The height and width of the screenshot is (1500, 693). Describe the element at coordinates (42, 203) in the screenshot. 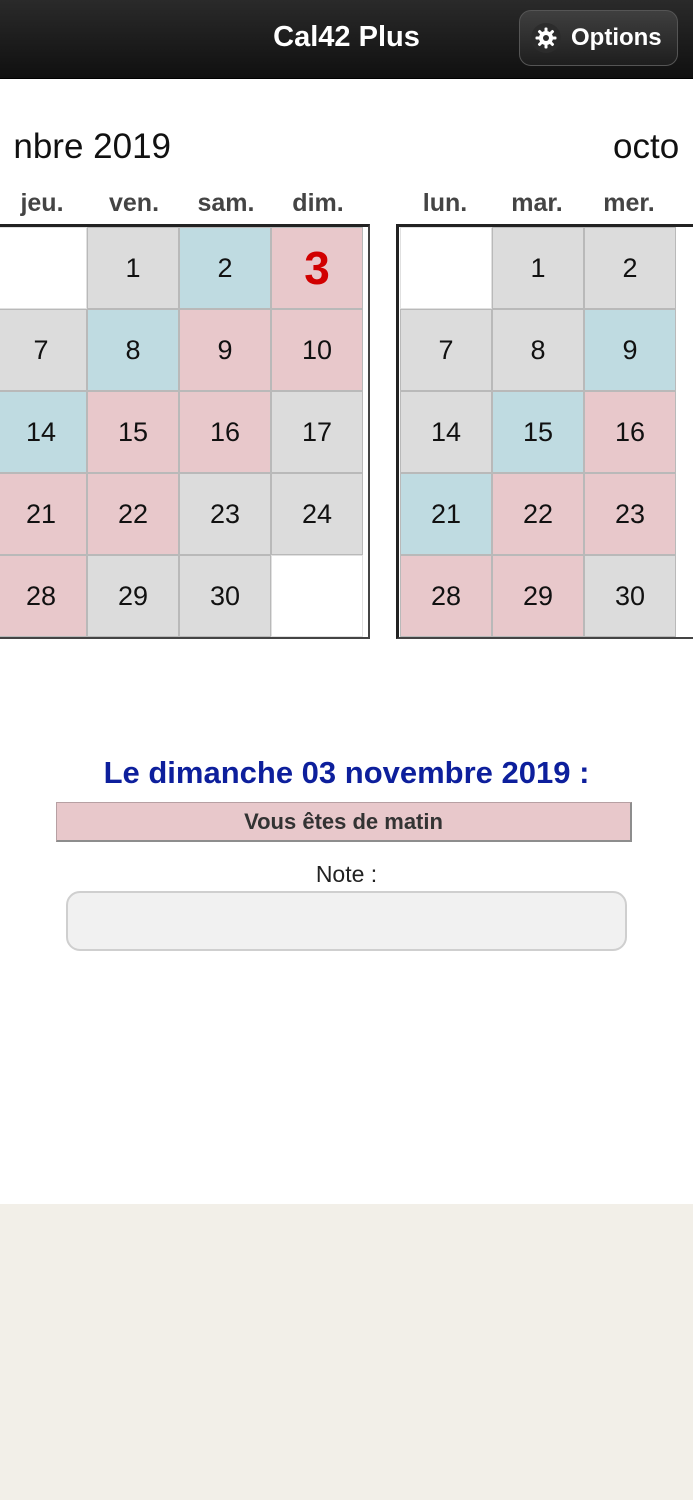

I see `weekday-label: jeu.` at that location.